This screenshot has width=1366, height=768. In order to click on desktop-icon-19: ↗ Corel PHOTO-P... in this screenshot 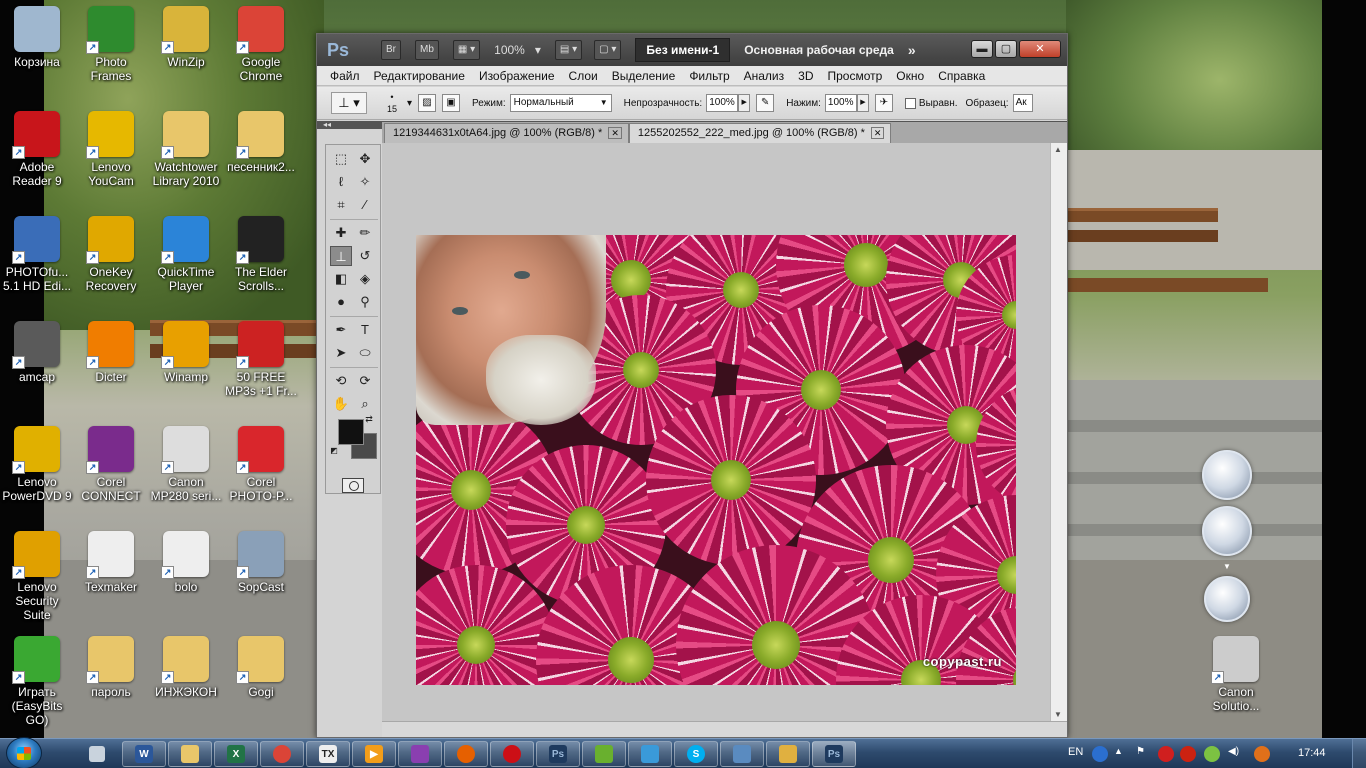, I will do `click(261, 464)`.